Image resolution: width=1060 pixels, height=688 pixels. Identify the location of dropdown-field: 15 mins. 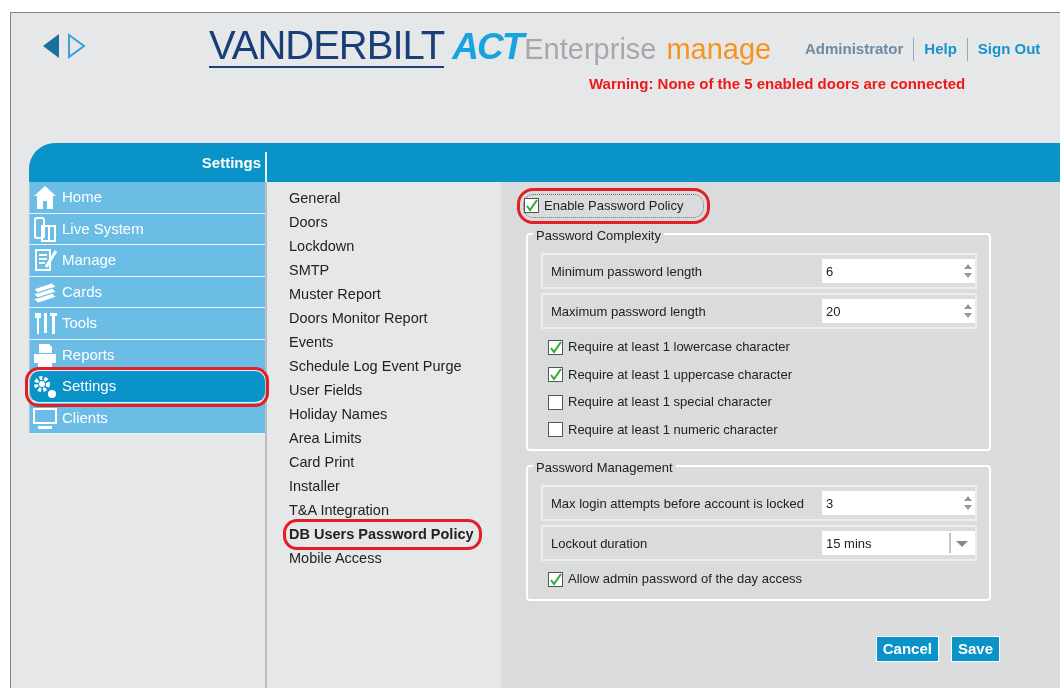
(898, 543).